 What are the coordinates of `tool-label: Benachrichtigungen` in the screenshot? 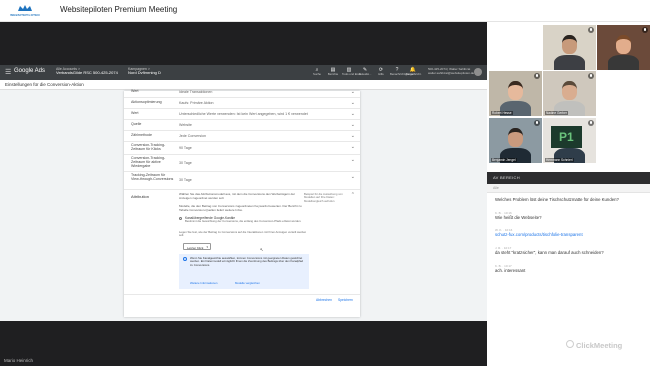 It's located at (402, 74).